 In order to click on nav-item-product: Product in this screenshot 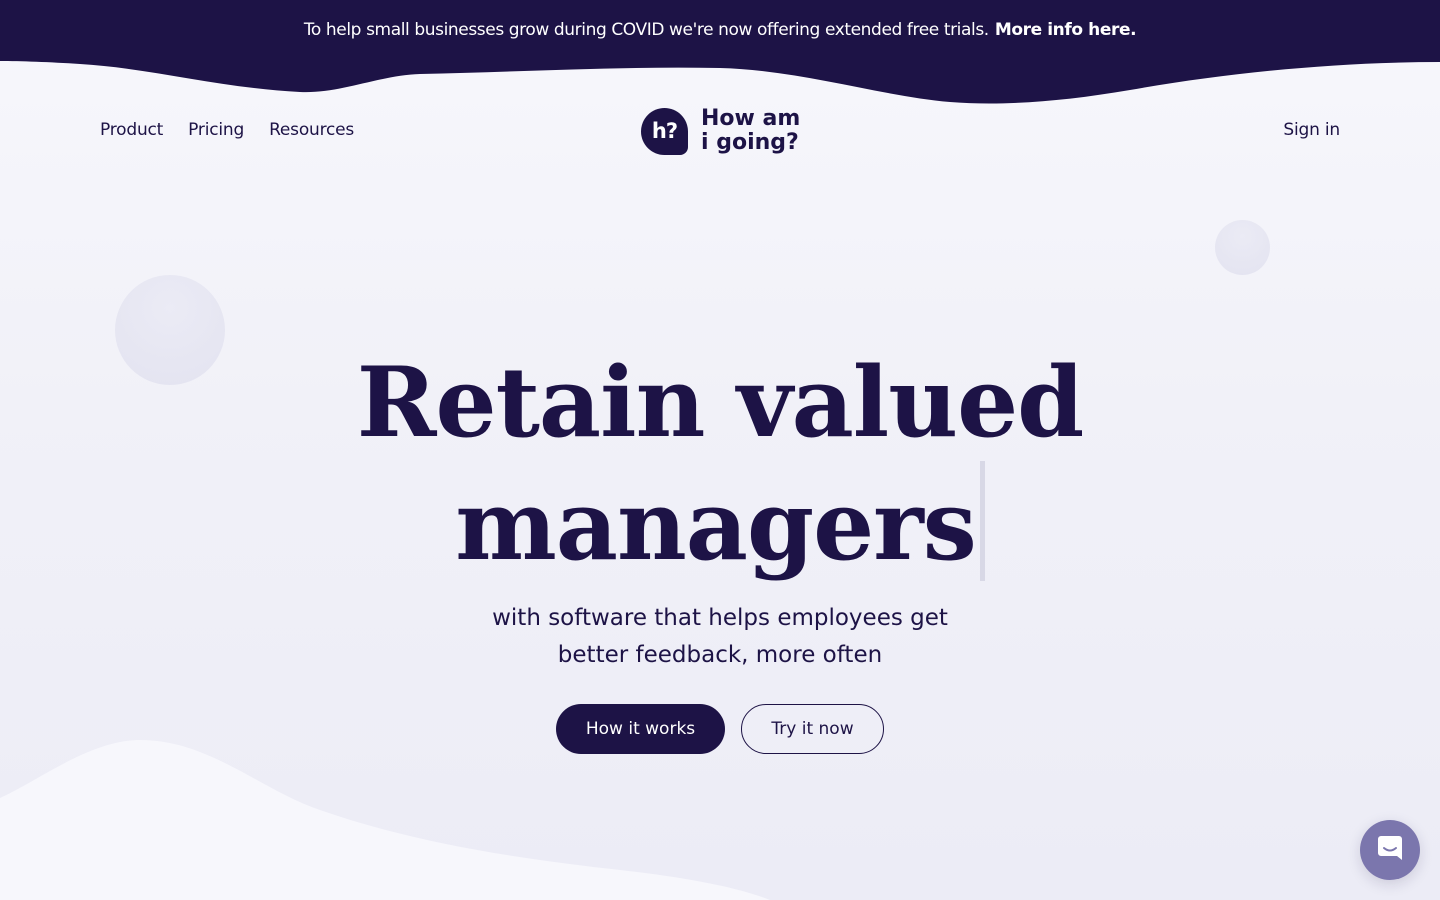, I will do `click(131, 130)`.